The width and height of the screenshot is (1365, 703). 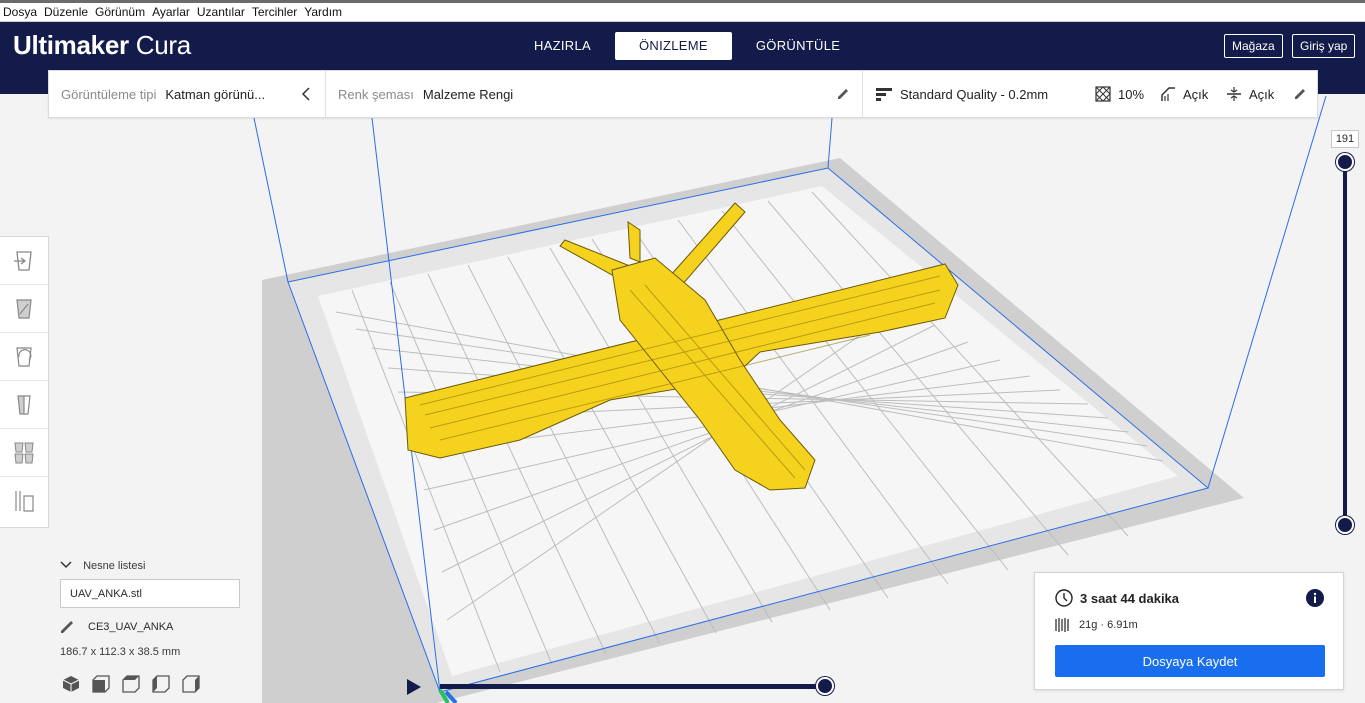 I want to click on layer-number-input: 191, so click(x=1345, y=139).